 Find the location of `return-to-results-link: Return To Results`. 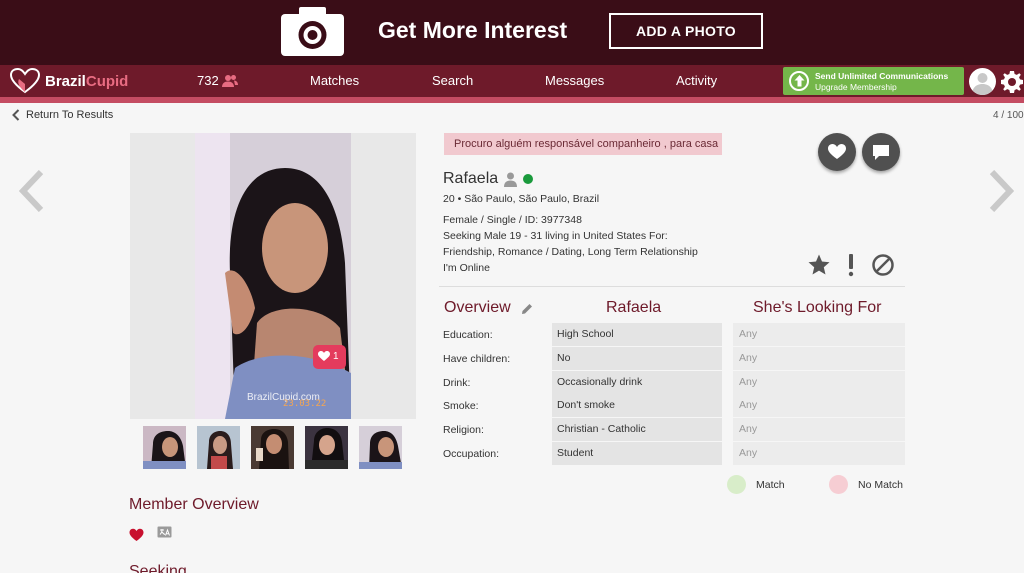

return-to-results-link: Return To Results is located at coordinates (62, 115).